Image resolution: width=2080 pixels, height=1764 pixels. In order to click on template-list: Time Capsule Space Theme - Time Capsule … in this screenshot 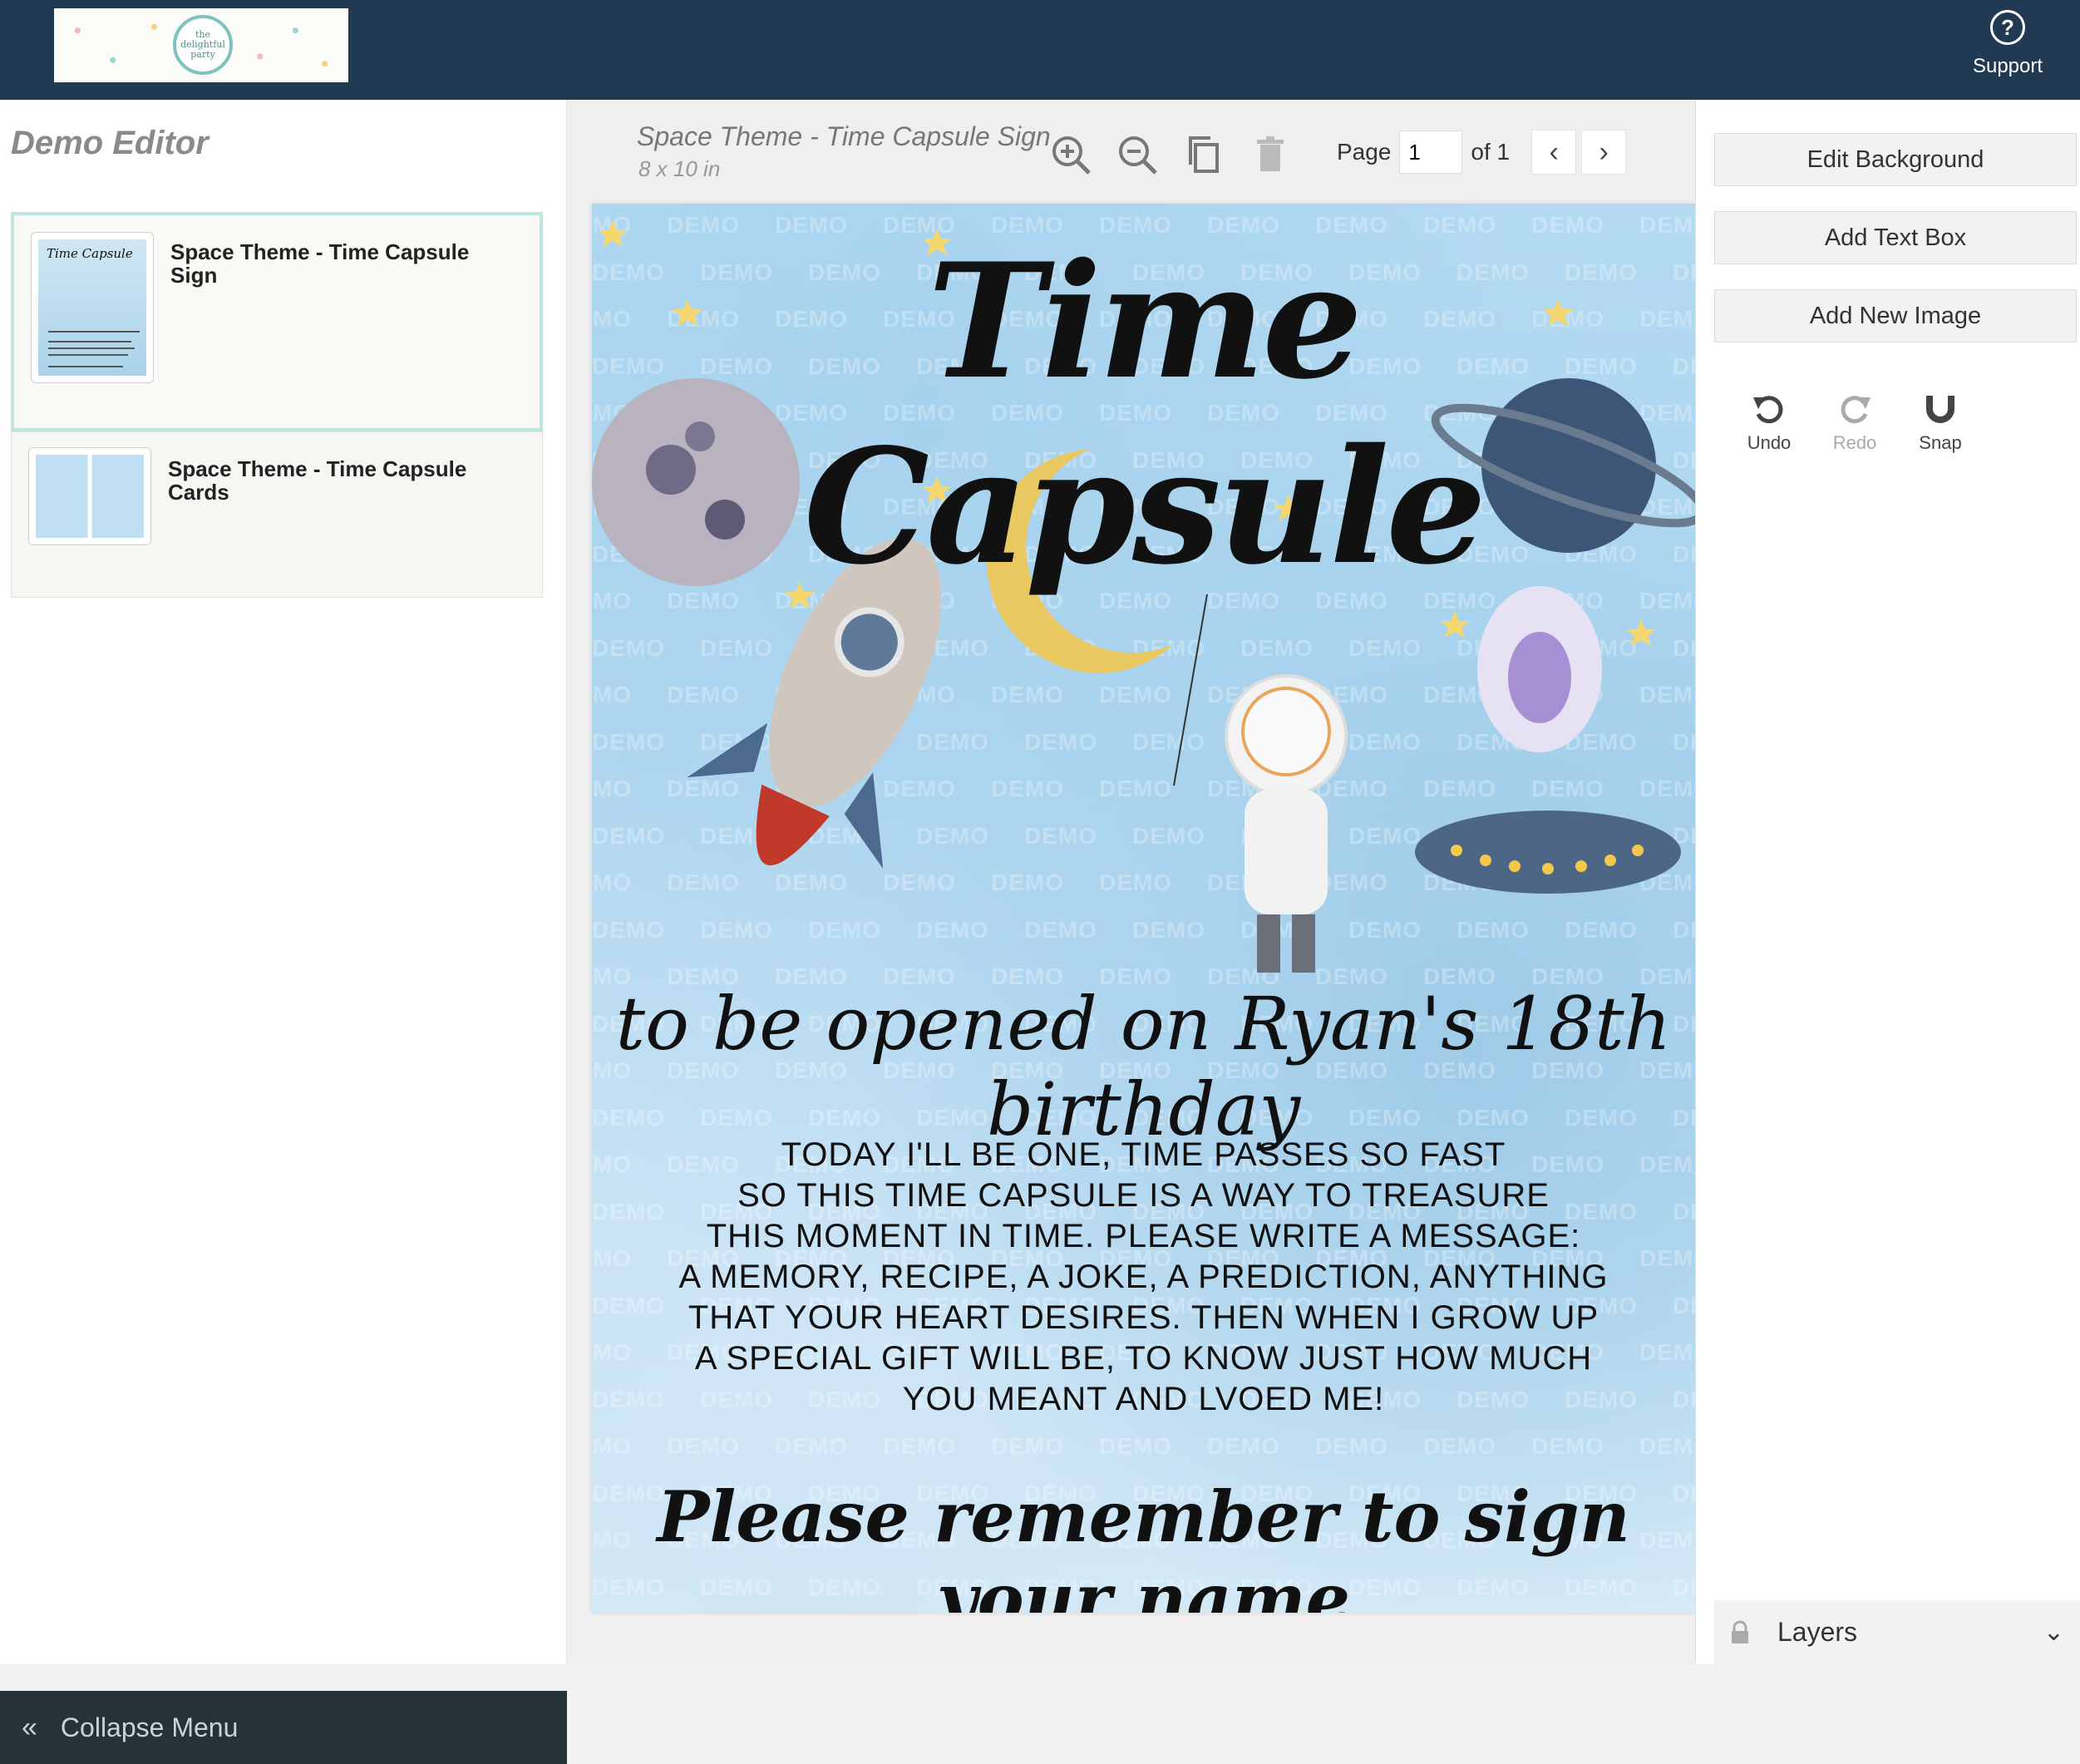, I will do `click(277, 405)`.